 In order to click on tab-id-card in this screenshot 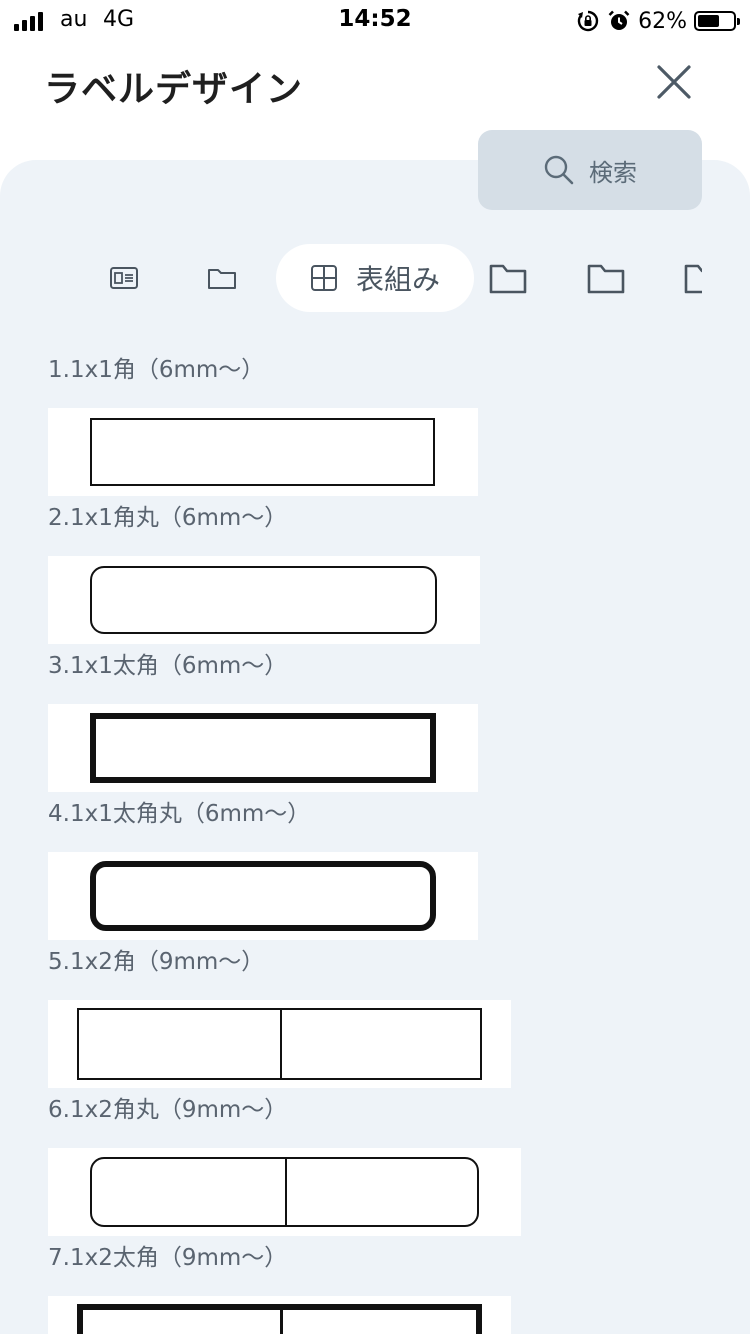, I will do `click(124, 278)`.